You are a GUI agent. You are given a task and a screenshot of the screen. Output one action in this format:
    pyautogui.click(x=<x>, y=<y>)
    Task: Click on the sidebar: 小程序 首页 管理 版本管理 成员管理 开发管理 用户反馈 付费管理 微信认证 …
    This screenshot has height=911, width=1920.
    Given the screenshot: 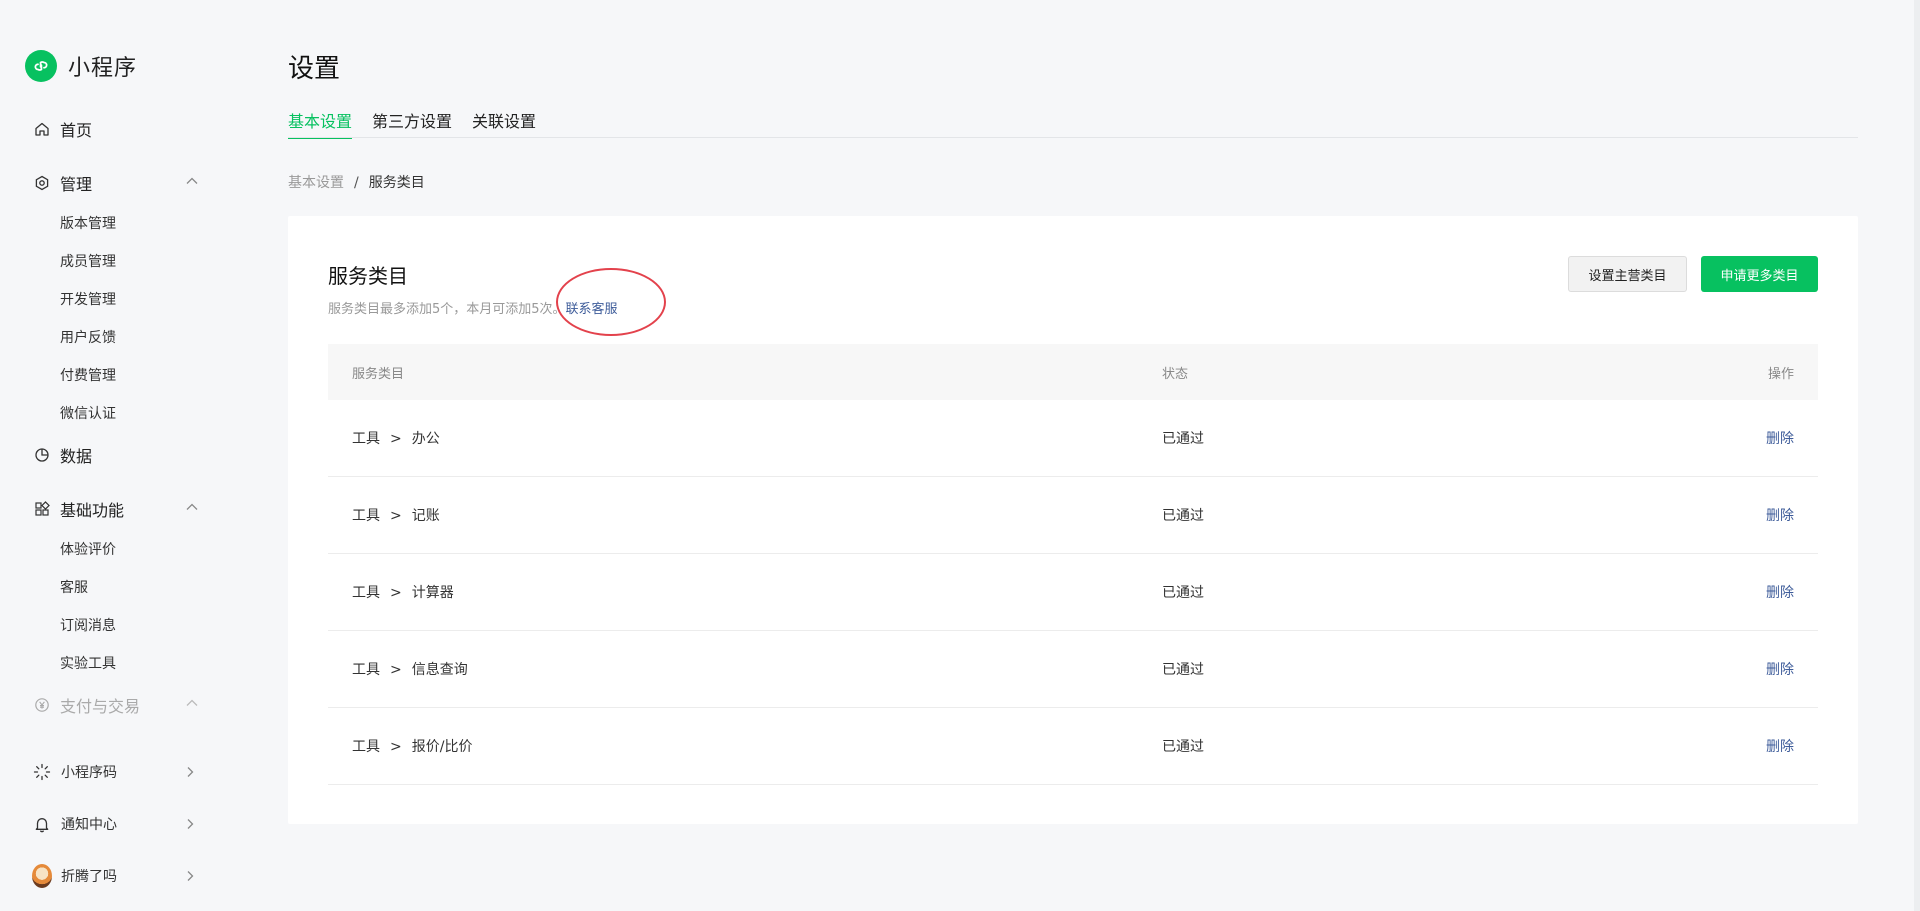 What is the action you would take?
    pyautogui.click(x=120, y=455)
    